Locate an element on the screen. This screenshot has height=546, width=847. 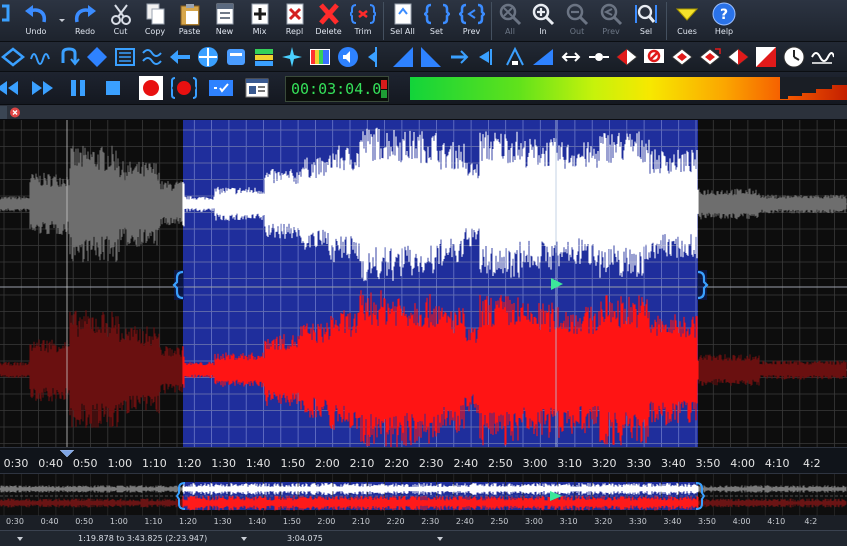
trim-button: Trim is located at coordinates (363, 21).